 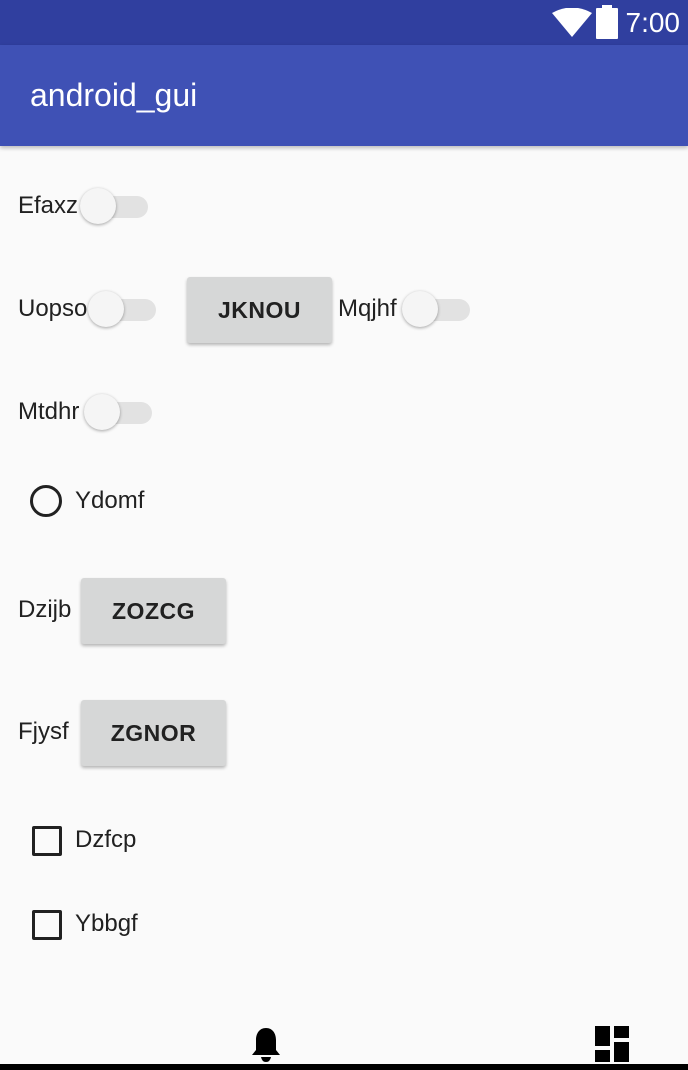 I want to click on switch-mqjhf, so click(x=437, y=309).